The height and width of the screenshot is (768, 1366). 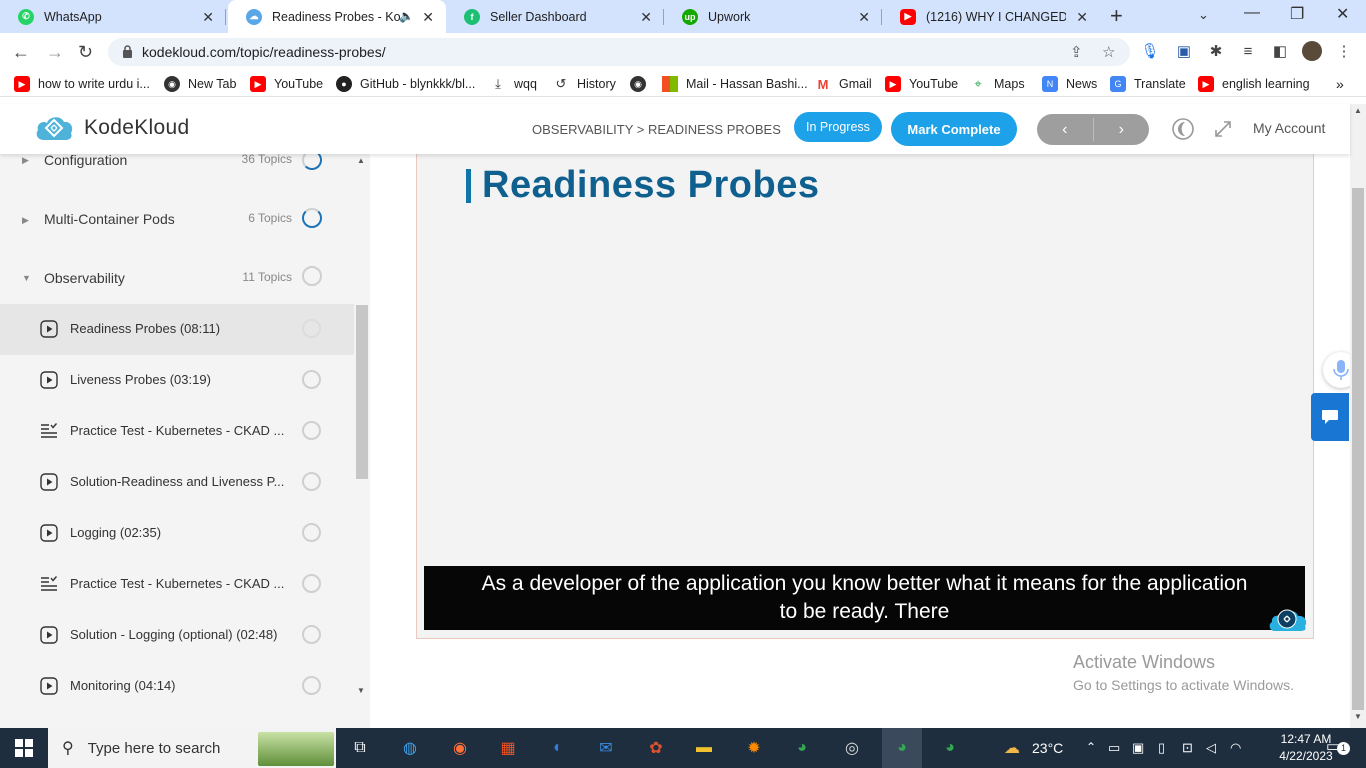 What do you see at coordinates (1150, 51) in the screenshot?
I see `microphone-extension-icon: 🎙` at bounding box center [1150, 51].